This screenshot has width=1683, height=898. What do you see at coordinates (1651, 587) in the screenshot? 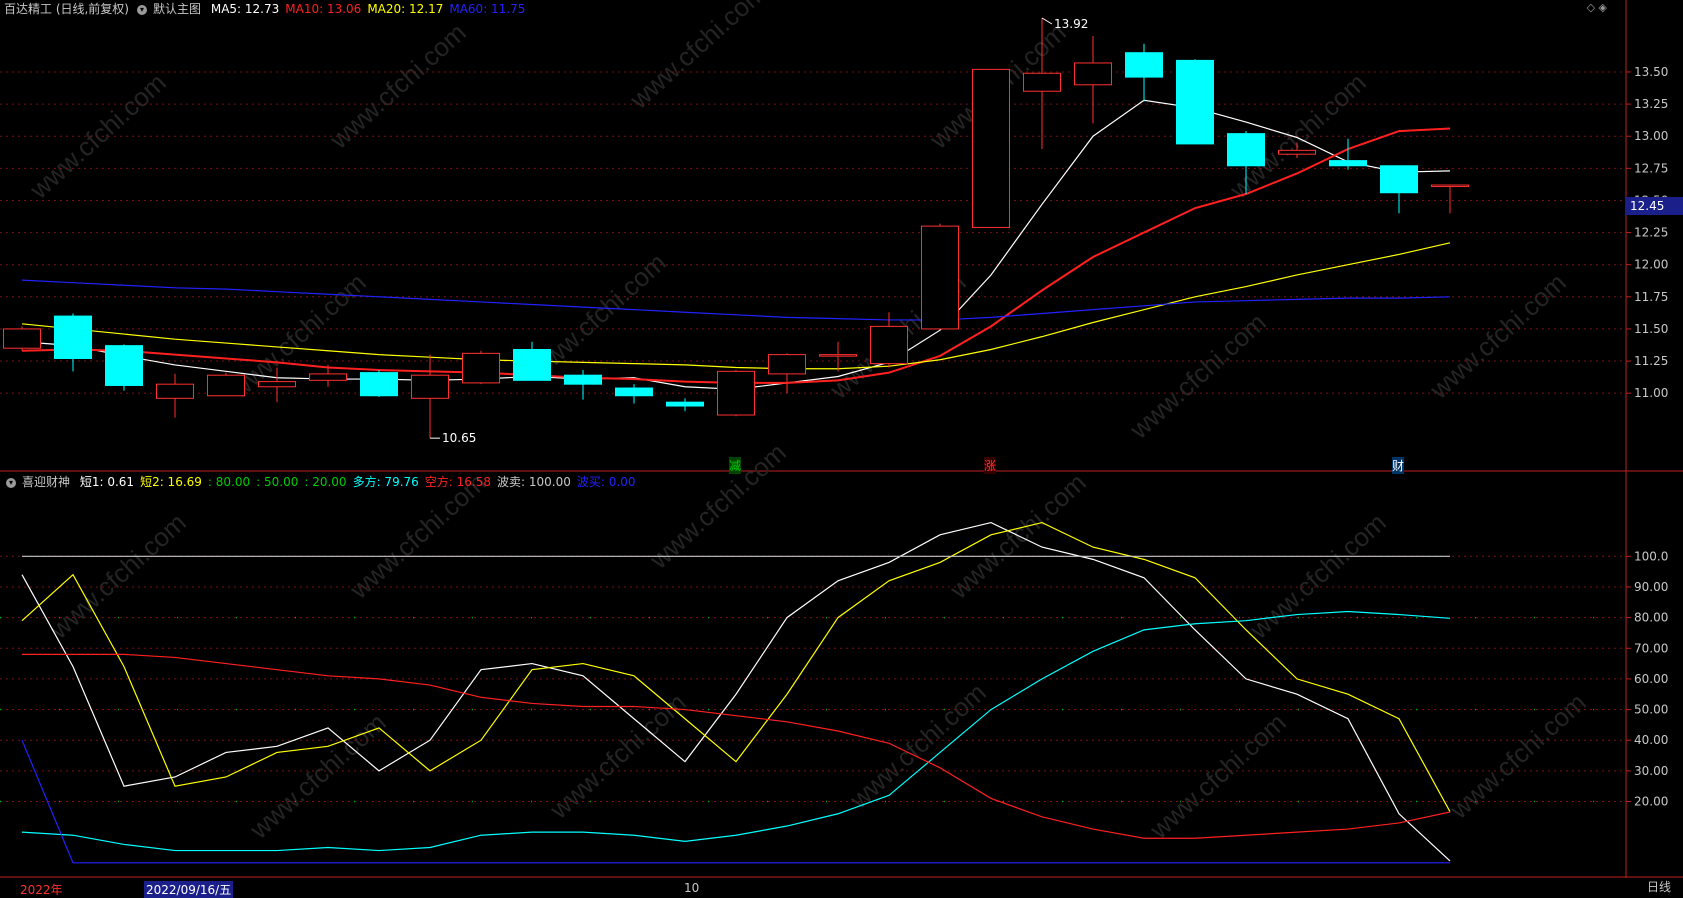
I see `indicator-tick-label: 90.00` at bounding box center [1651, 587].